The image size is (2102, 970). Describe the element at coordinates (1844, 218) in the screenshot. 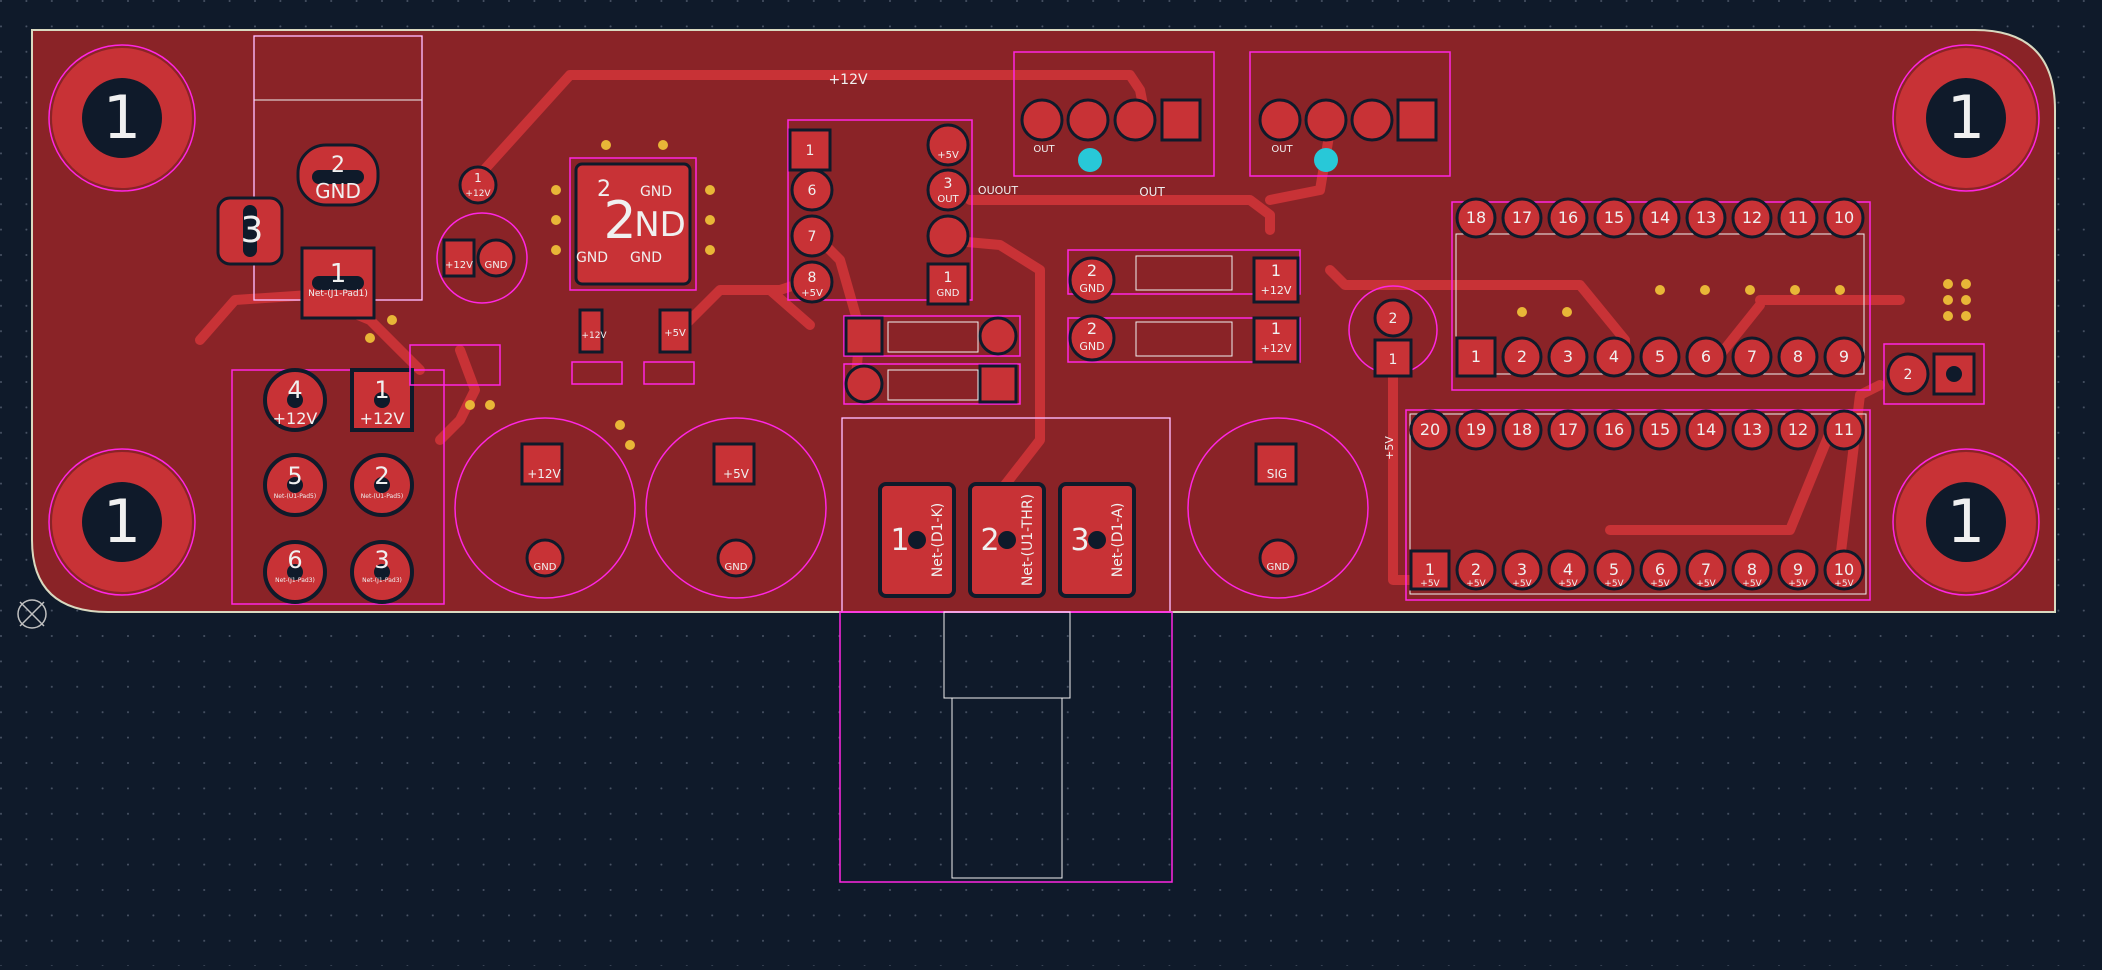

I see `ic-pin: 10` at that location.